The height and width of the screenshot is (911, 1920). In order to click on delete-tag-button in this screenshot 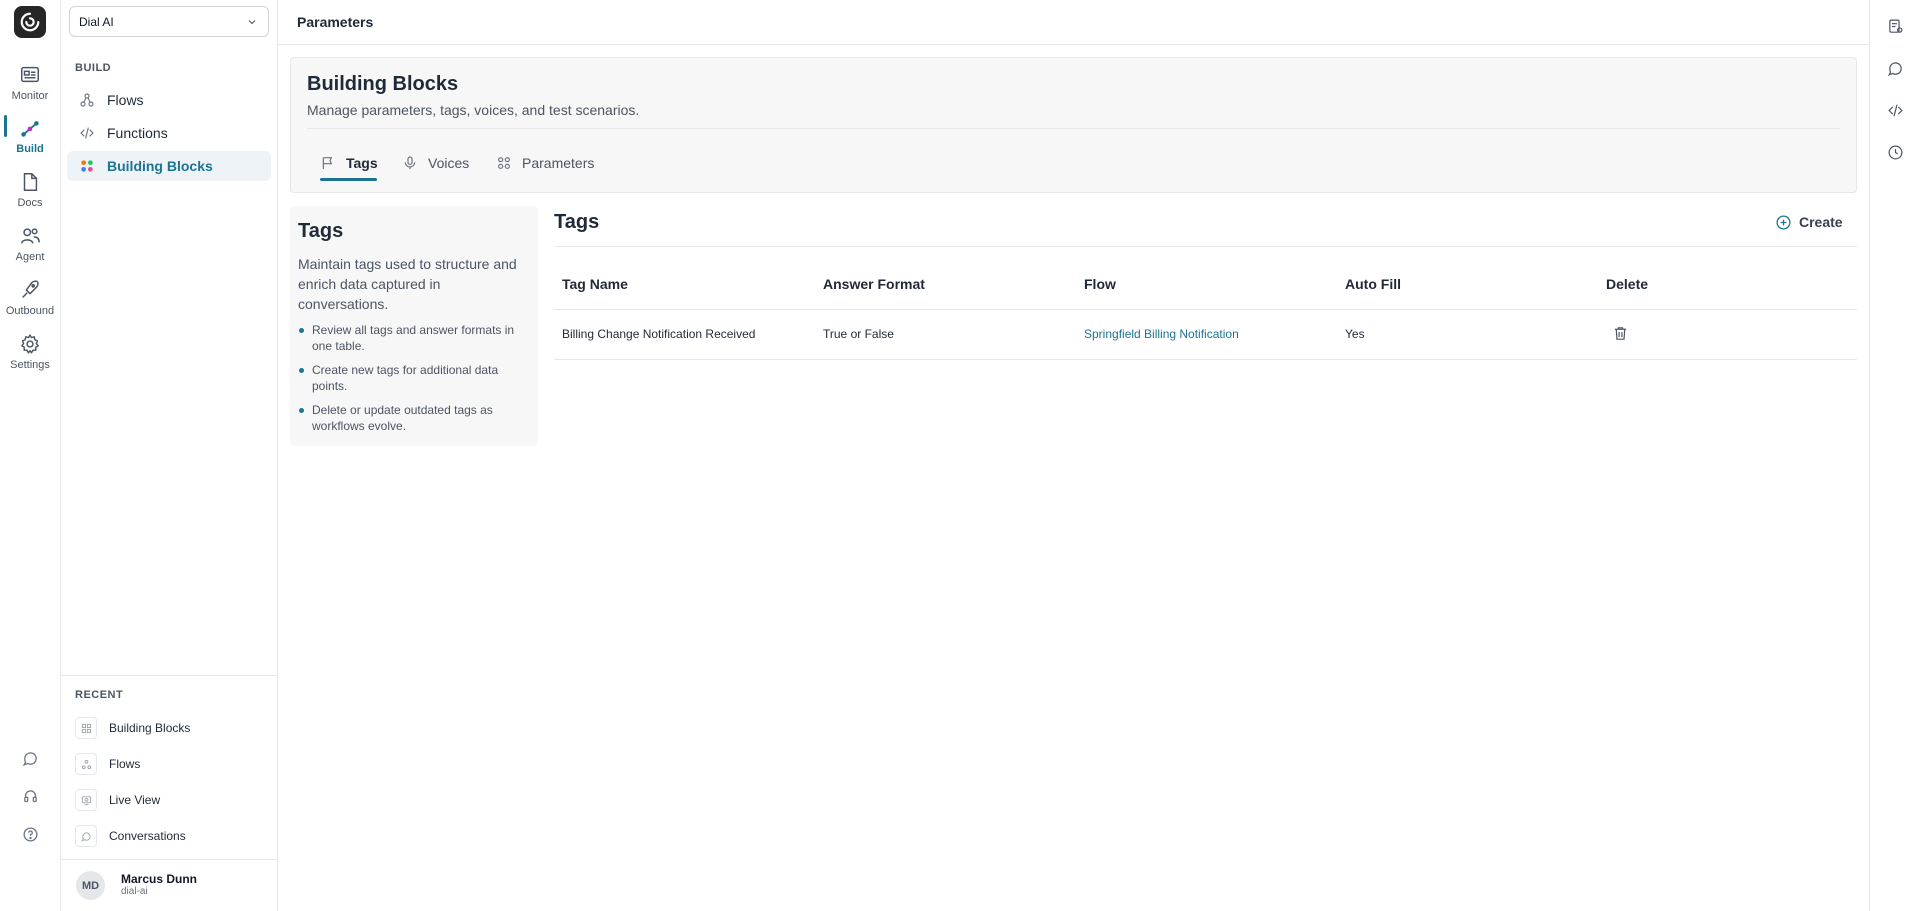, I will do `click(1620, 333)`.